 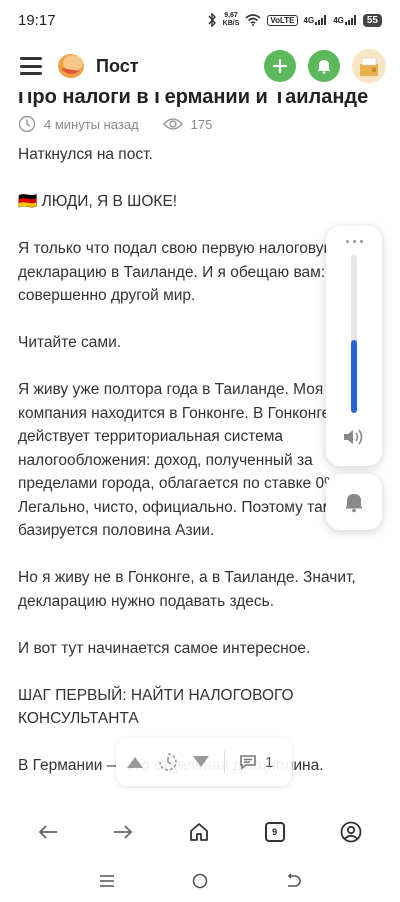 What do you see at coordinates (224, 762) in the screenshot?
I see `toolbar-divider` at bounding box center [224, 762].